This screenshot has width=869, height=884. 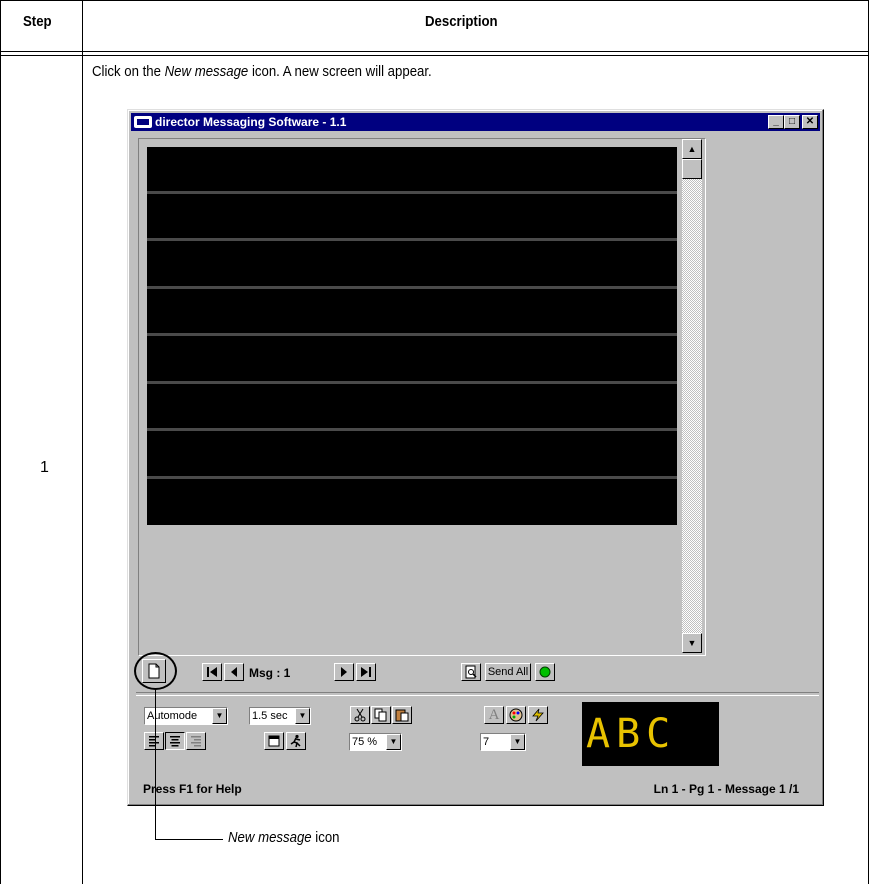 I want to click on app-icon, so click(x=143, y=122).